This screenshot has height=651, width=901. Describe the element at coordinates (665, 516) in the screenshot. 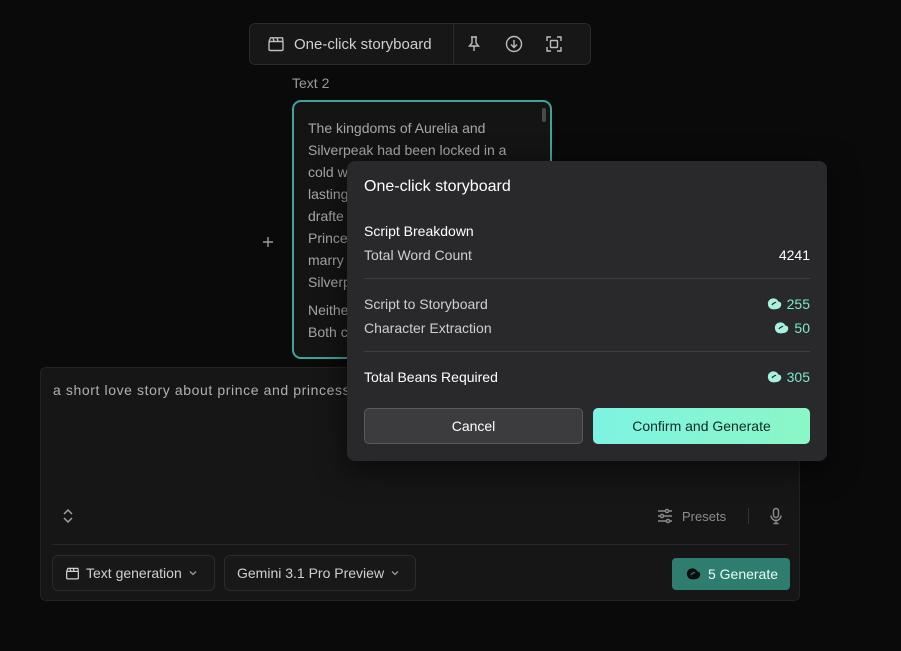

I see `sliders-icon` at that location.